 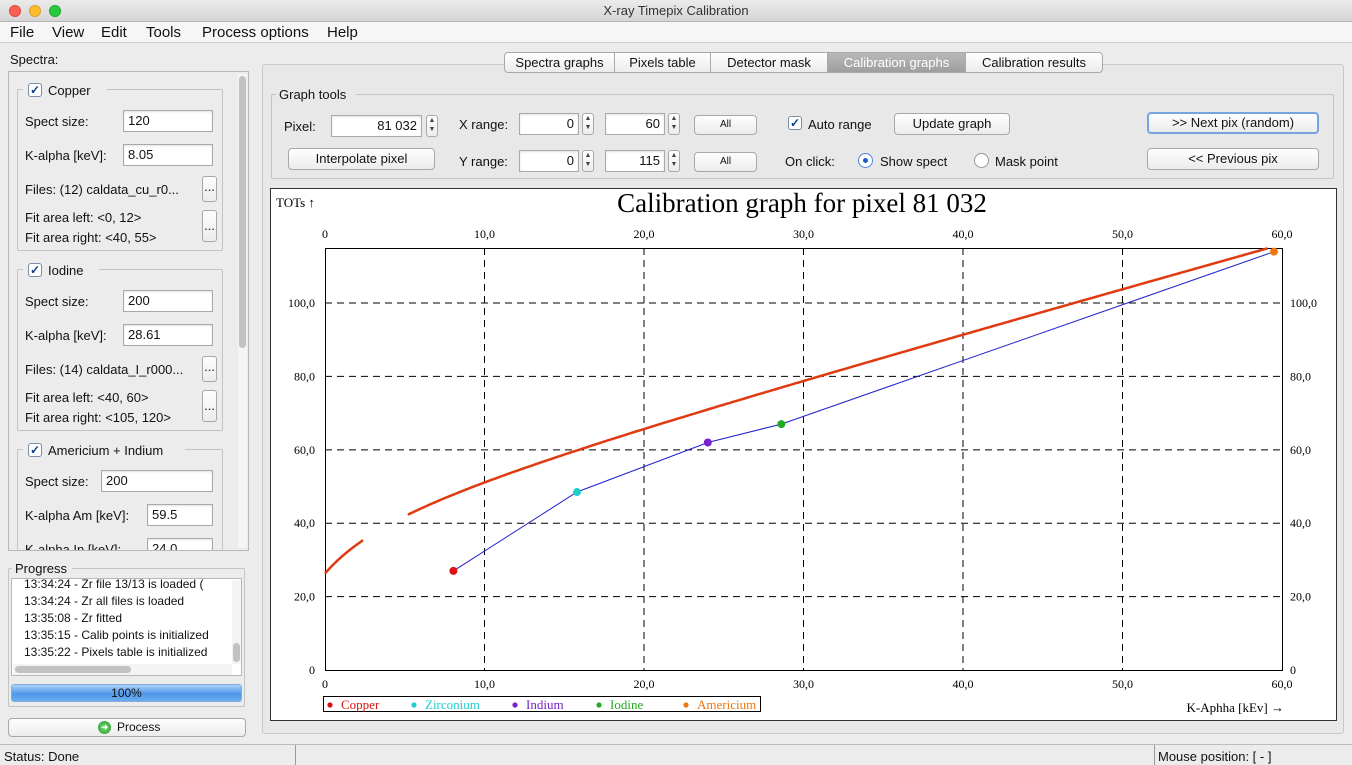 I want to click on x-max-field: 60, so click(x=635, y=124).